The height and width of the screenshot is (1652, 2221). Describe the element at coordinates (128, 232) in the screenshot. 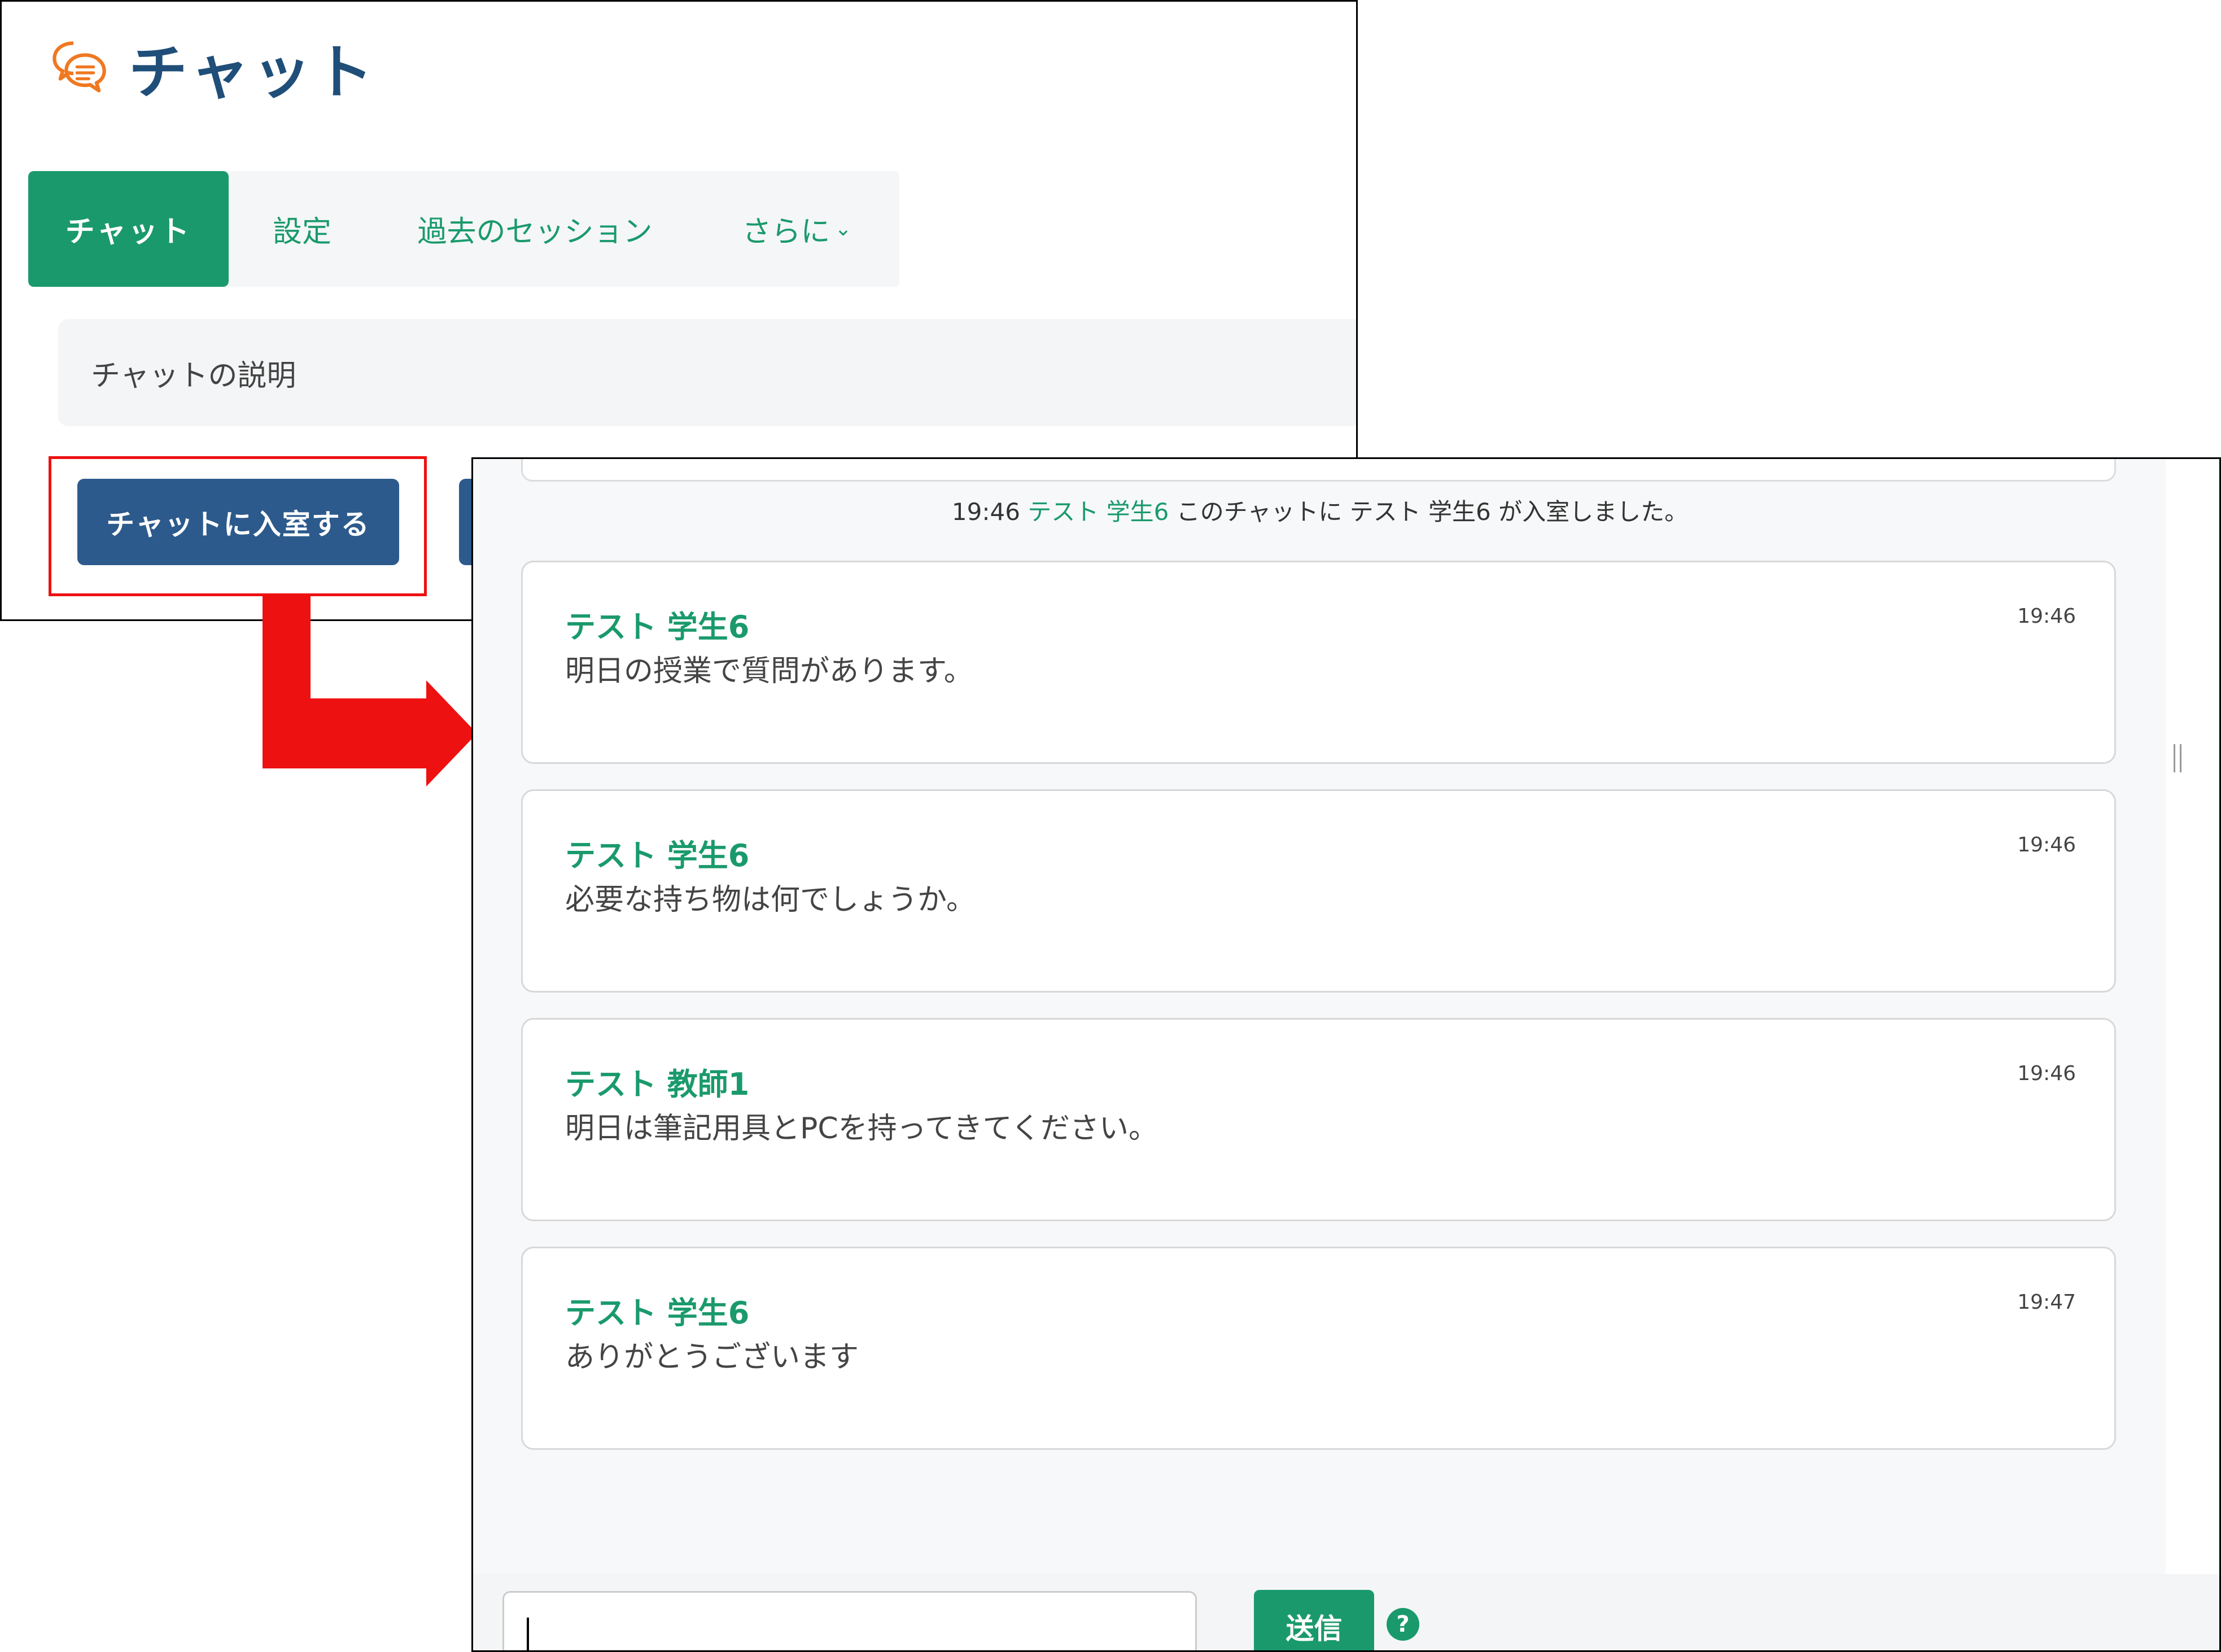

I see `tab-label: チャット` at that location.